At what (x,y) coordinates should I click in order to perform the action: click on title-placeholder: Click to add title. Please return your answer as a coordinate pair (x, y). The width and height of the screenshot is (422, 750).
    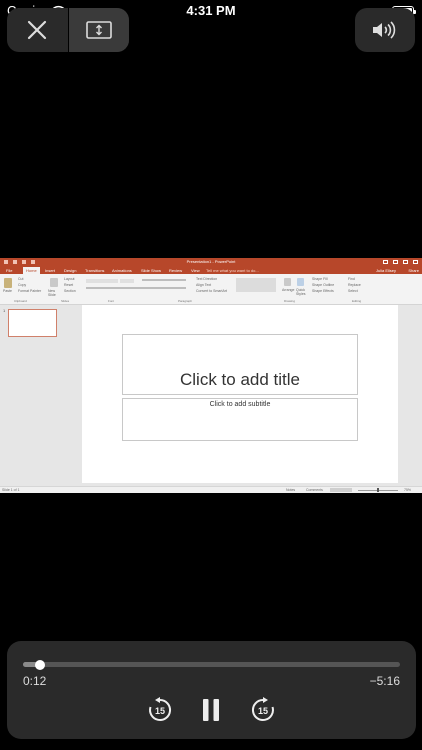
    Looking at the image, I should click on (240, 364).